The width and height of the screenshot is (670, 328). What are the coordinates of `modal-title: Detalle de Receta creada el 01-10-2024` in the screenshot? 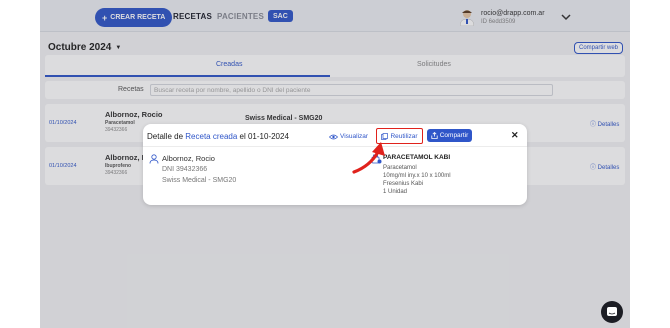 It's located at (218, 136).